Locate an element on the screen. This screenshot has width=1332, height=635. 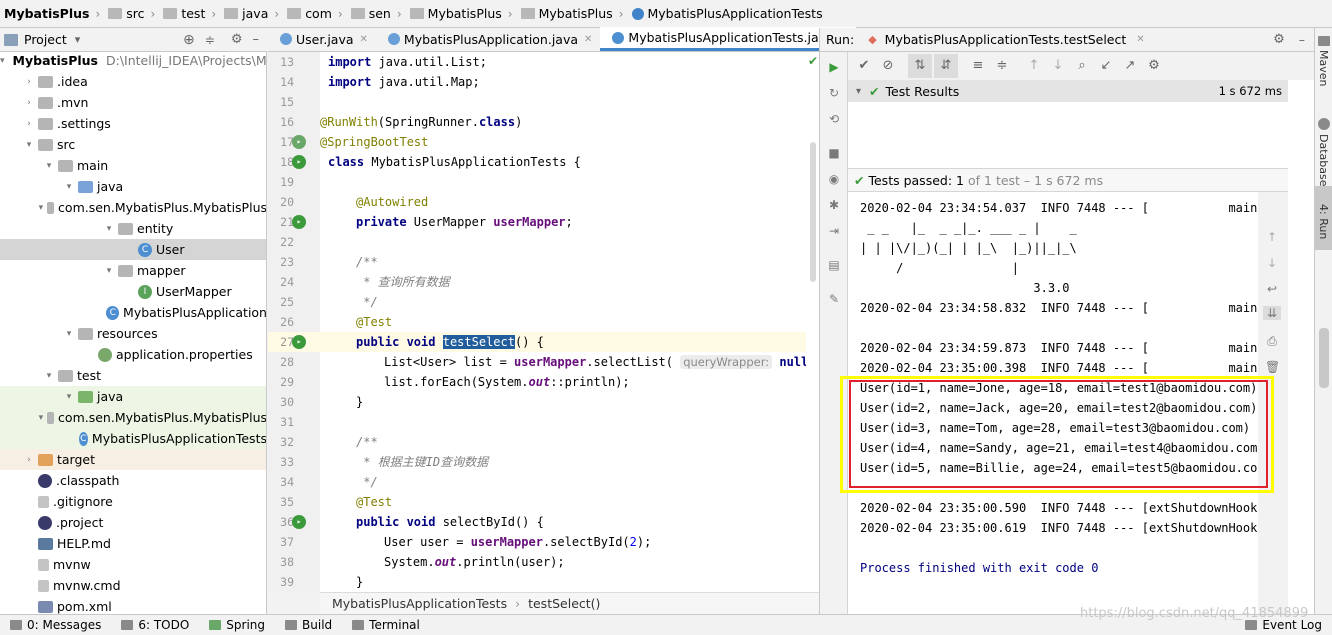
editor-tab: MybatisPlusApplicationTests.java✕ is located at coordinates (728, 39).